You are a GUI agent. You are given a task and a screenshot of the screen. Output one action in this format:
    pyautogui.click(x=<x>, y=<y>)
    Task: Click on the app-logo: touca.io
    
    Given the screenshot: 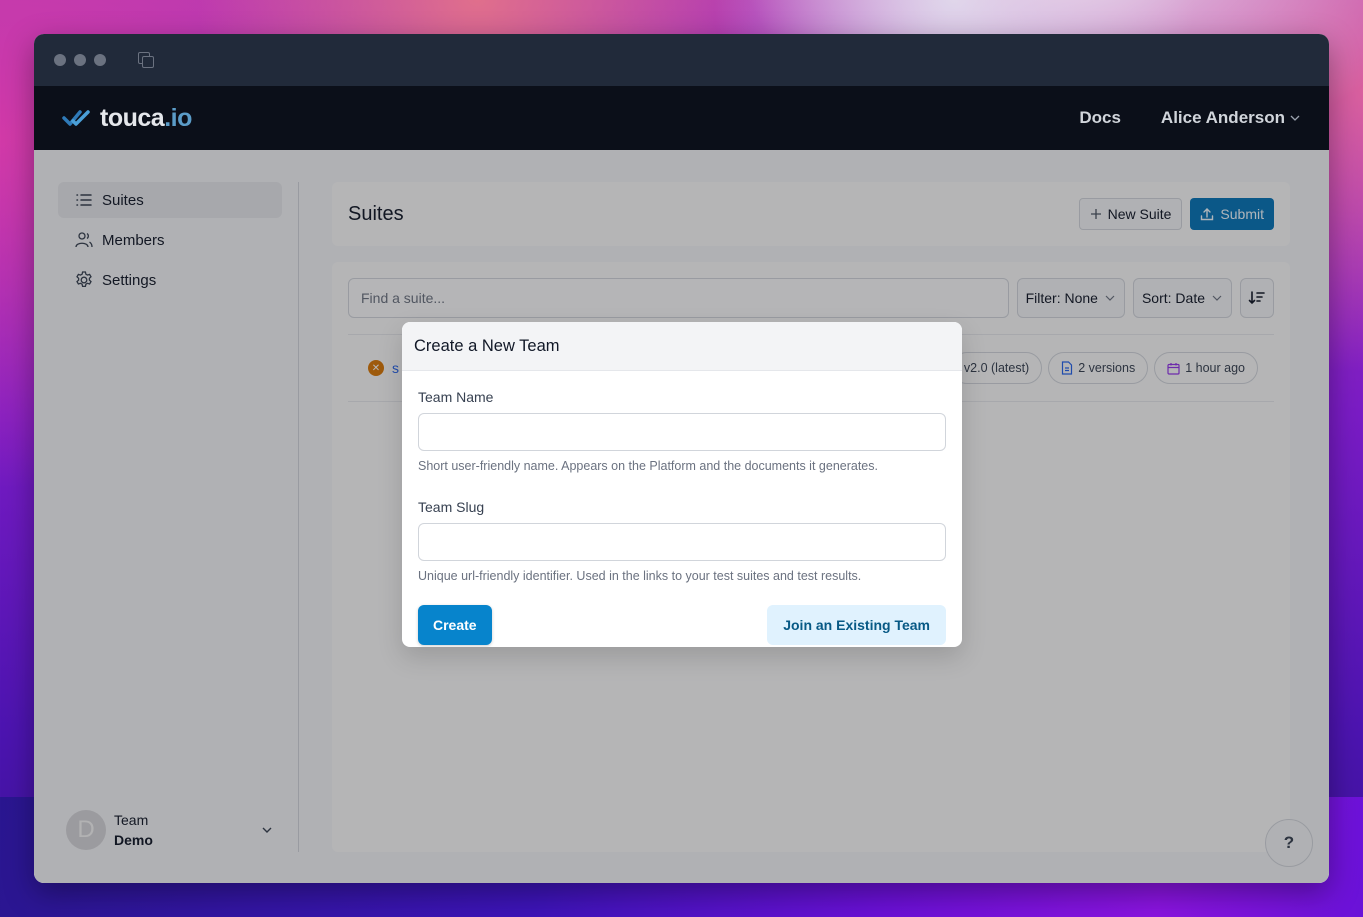 What is the action you would take?
    pyautogui.click(x=127, y=118)
    